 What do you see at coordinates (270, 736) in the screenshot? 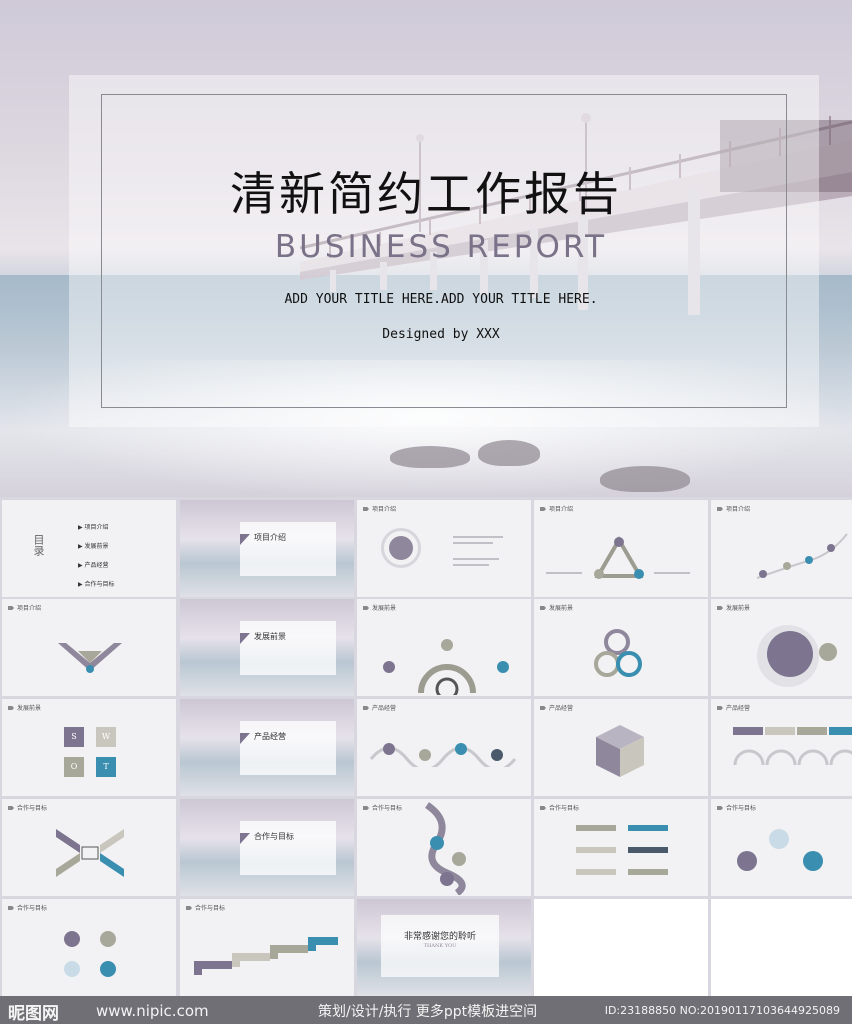
I see `section-title: 产品经营` at bounding box center [270, 736].